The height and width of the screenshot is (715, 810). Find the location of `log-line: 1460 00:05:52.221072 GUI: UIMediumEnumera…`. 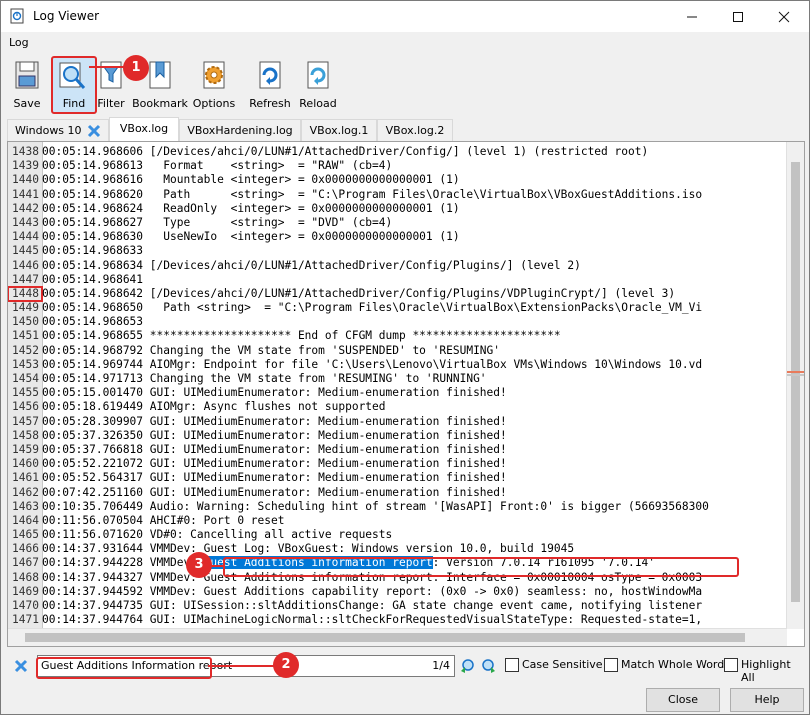

log-line: 1460 00:05:52.221072 GUI: UIMediumEnumera… is located at coordinates (398, 464).